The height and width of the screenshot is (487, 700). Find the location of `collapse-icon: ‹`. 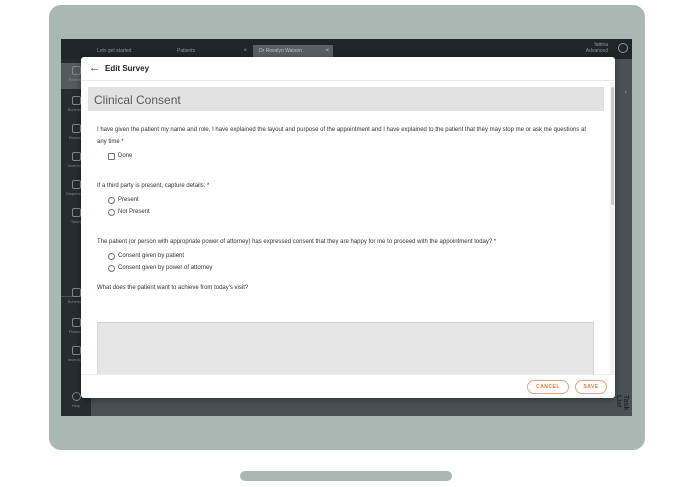

collapse-icon: ‹ is located at coordinates (626, 92).